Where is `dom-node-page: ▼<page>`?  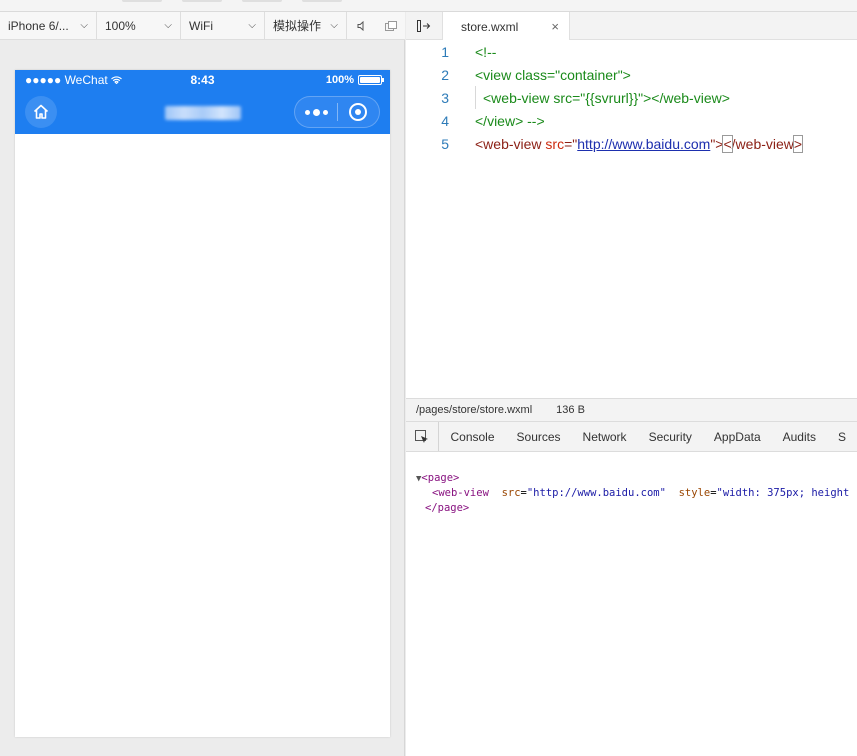
dom-node-page: ▼<page> is located at coordinates (437, 478).